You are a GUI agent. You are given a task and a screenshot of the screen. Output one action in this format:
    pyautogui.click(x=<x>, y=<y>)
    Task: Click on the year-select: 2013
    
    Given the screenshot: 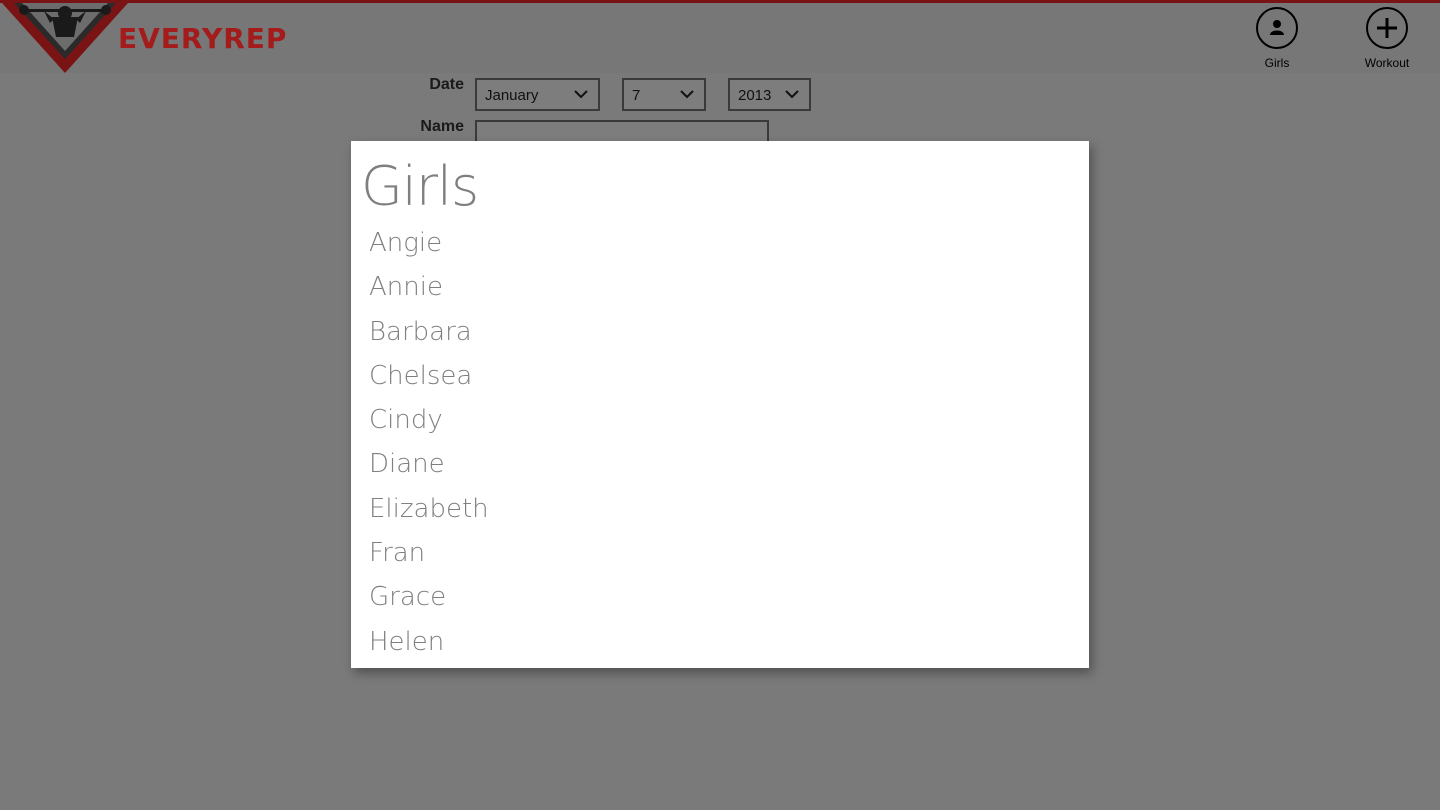 What is the action you would take?
    pyautogui.click(x=769, y=94)
    